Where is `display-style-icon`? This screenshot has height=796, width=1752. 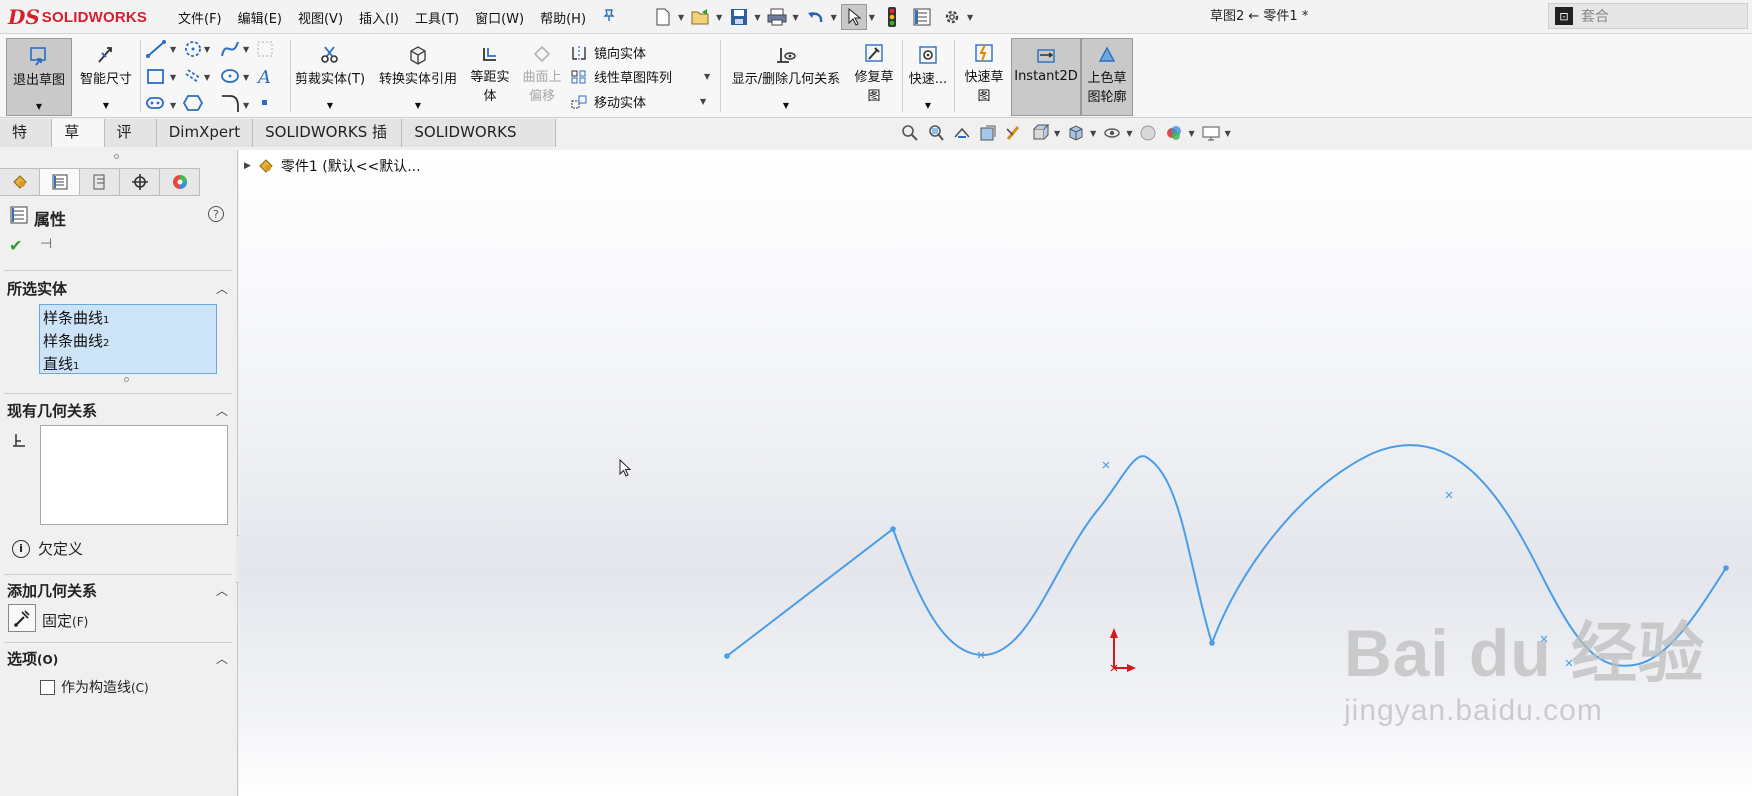
display-style-icon is located at coordinates (1076, 133).